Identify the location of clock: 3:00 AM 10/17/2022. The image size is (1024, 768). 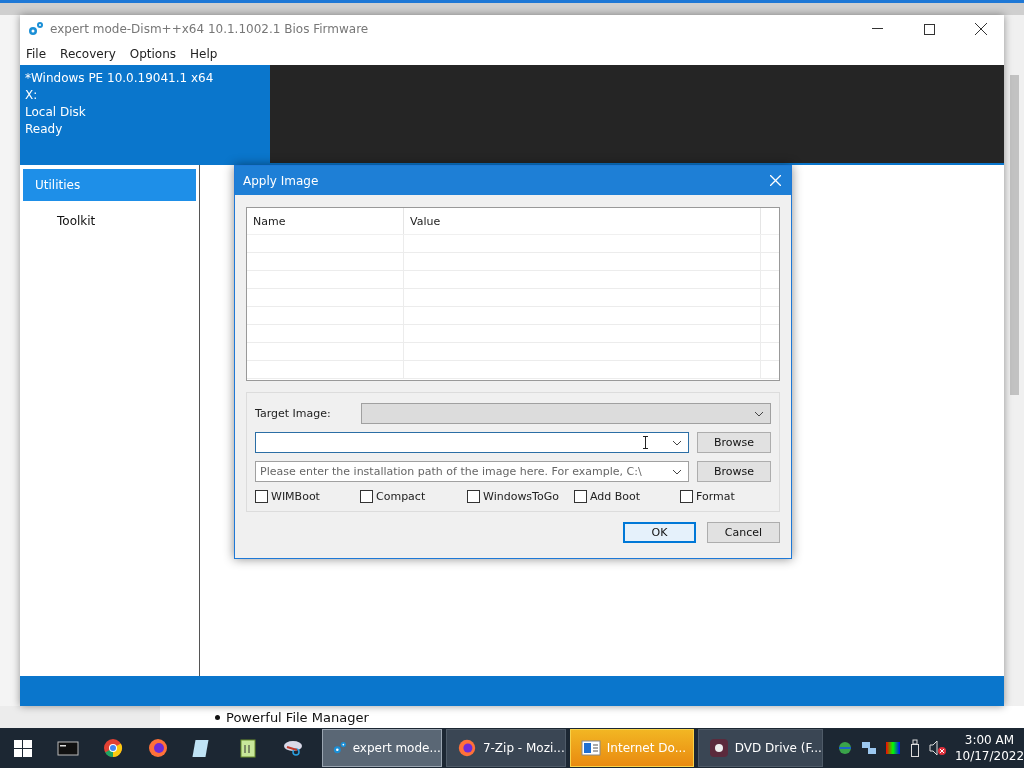
(989, 748).